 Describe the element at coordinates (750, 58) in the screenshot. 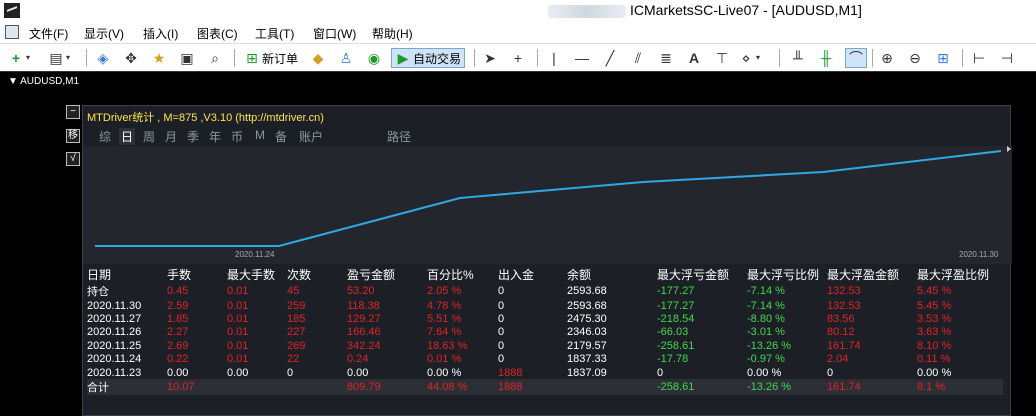

I see `shapes-tool: ⋄ ▾` at that location.